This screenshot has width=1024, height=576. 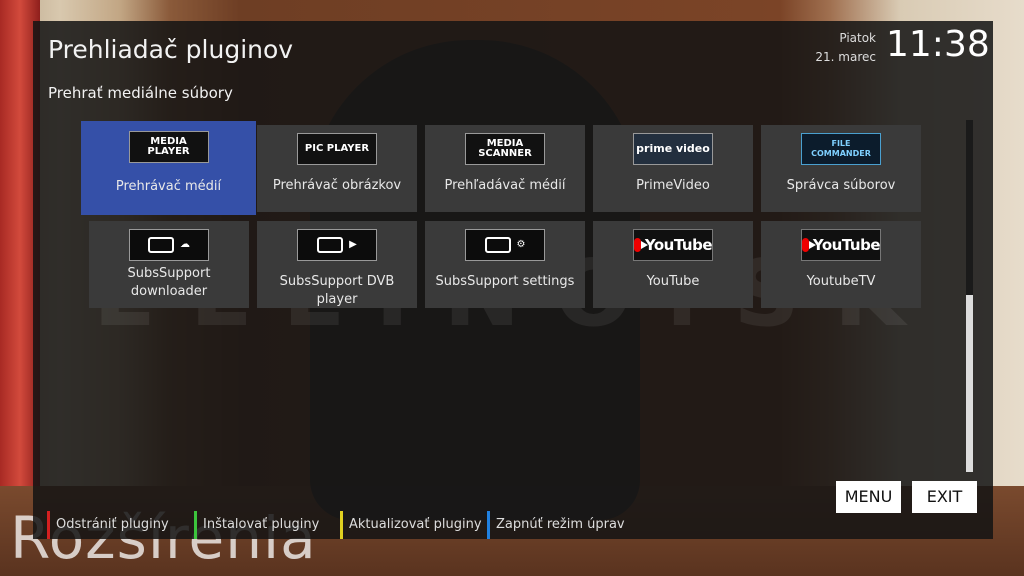 I want to click on blue-key-icon, so click(x=488, y=525).